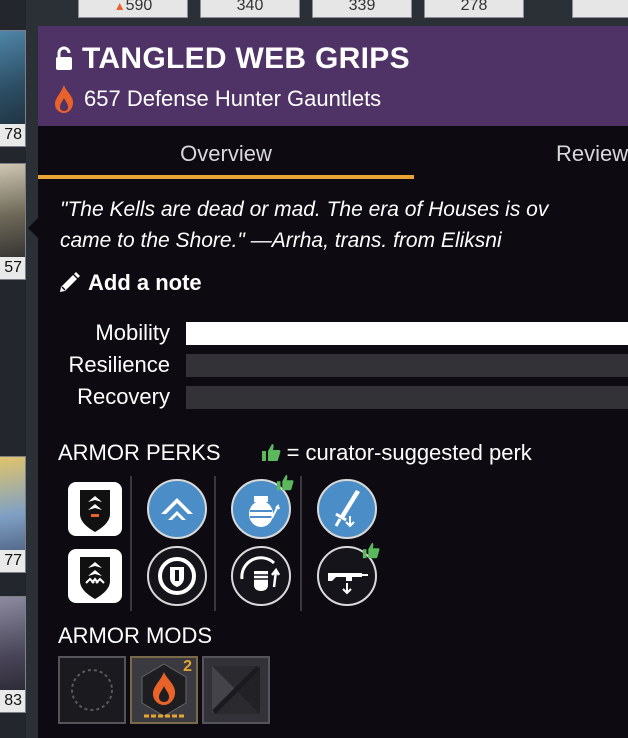 This screenshot has height=738, width=628. What do you see at coordinates (12, 135) in the screenshot?
I see `tile-power: 78` at bounding box center [12, 135].